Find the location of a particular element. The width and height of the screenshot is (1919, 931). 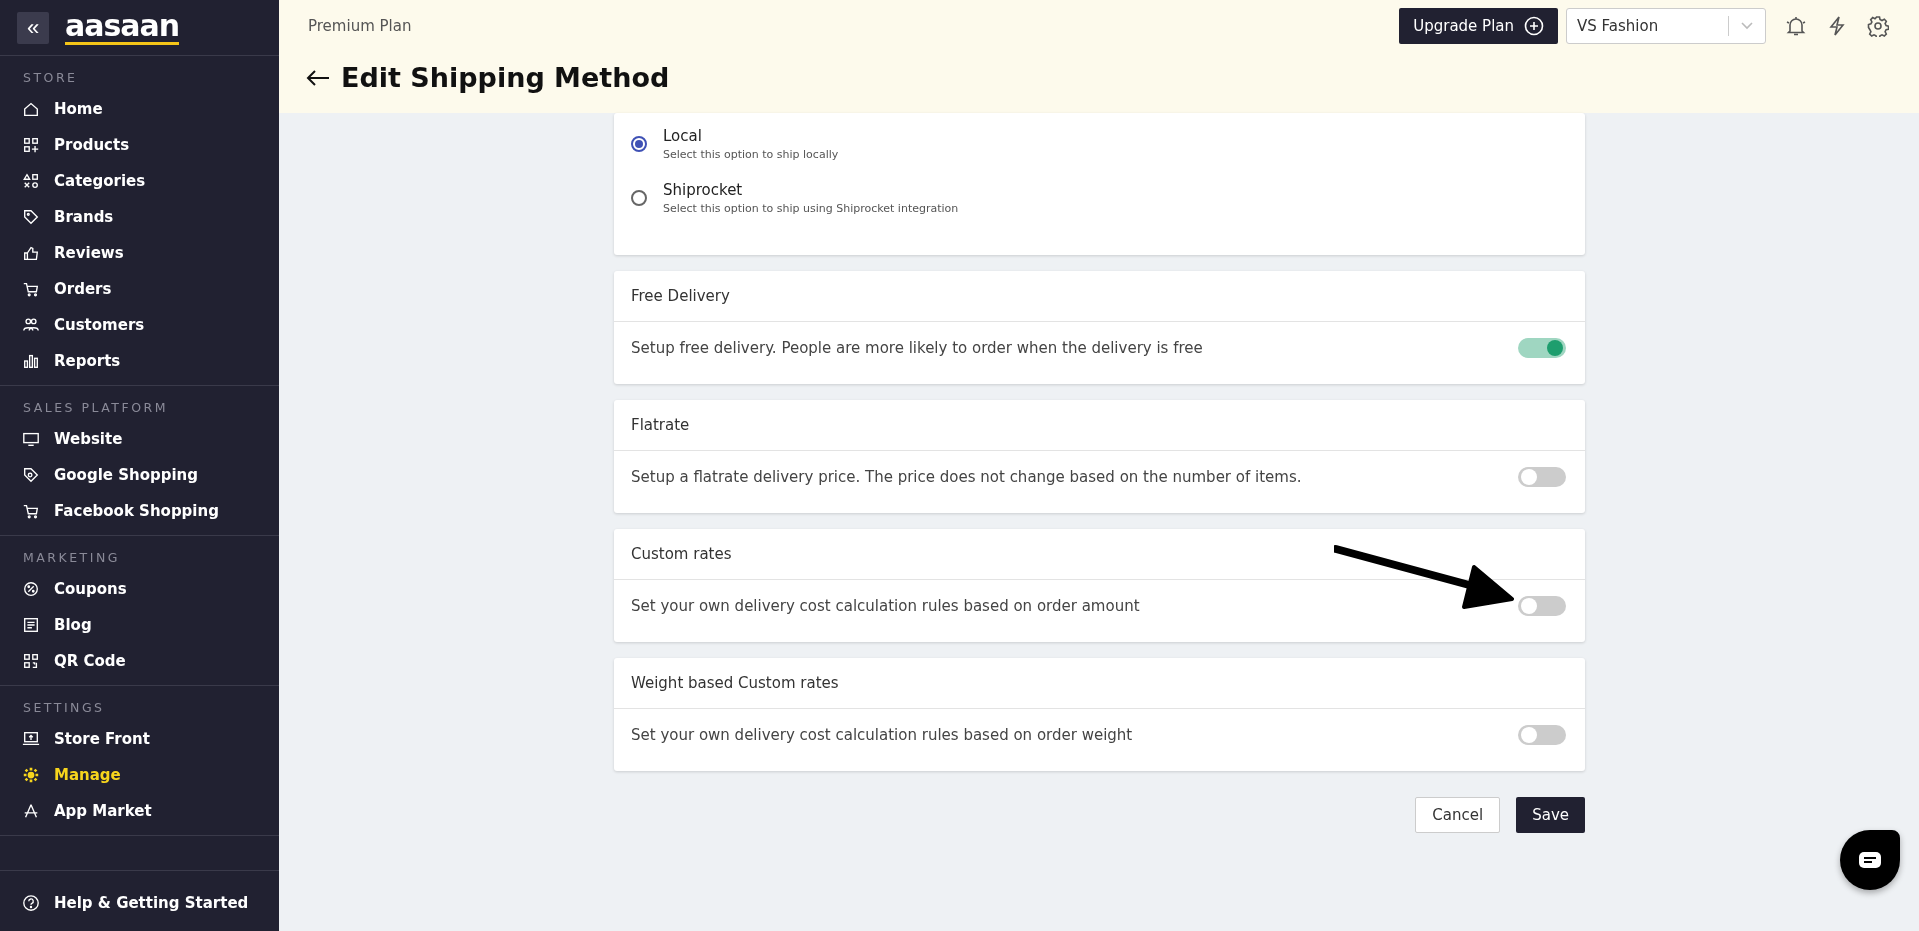

section-title: MARKETING is located at coordinates (71, 558).